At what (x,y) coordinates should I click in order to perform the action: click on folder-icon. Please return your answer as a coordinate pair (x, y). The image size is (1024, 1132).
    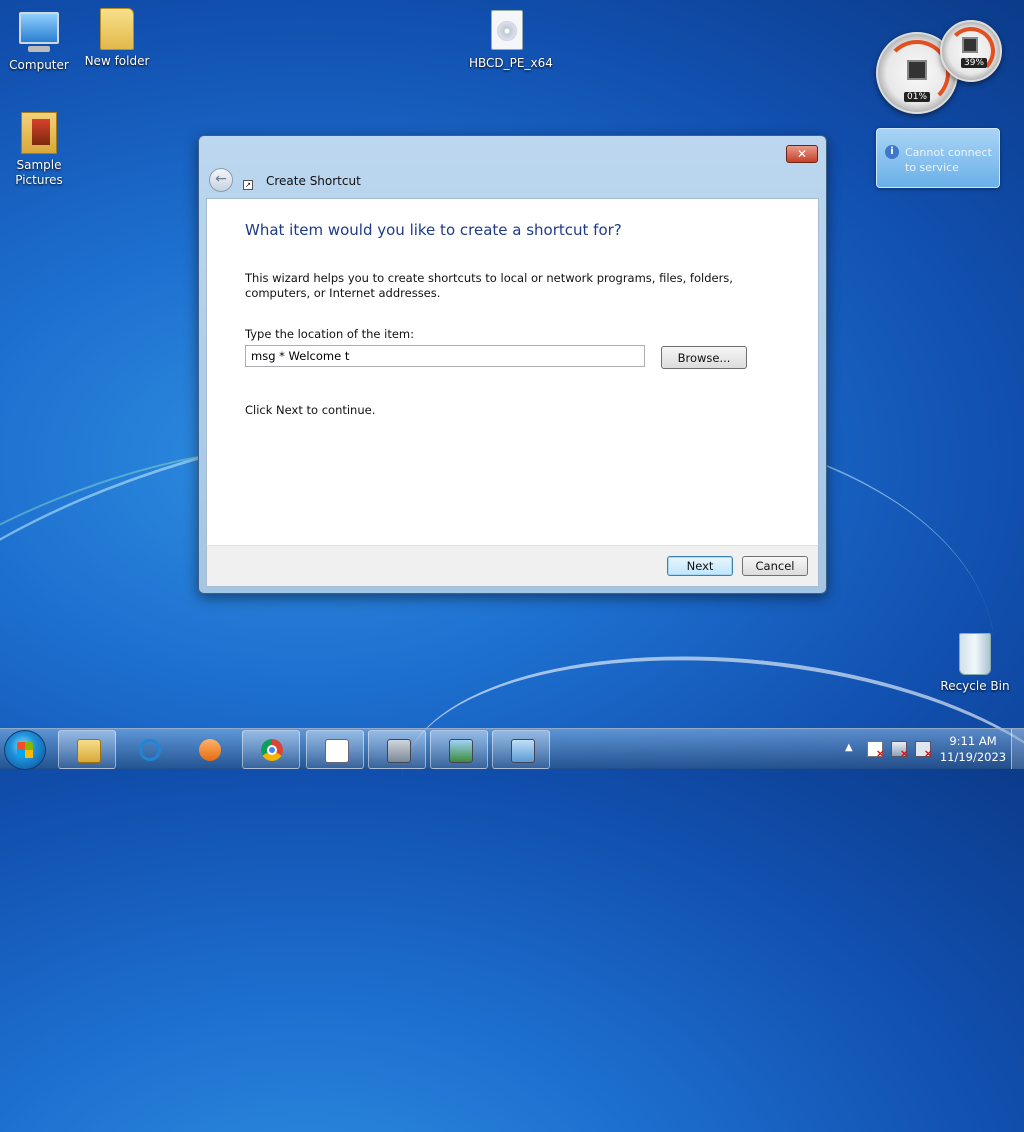
    Looking at the image, I should click on (117, 29).